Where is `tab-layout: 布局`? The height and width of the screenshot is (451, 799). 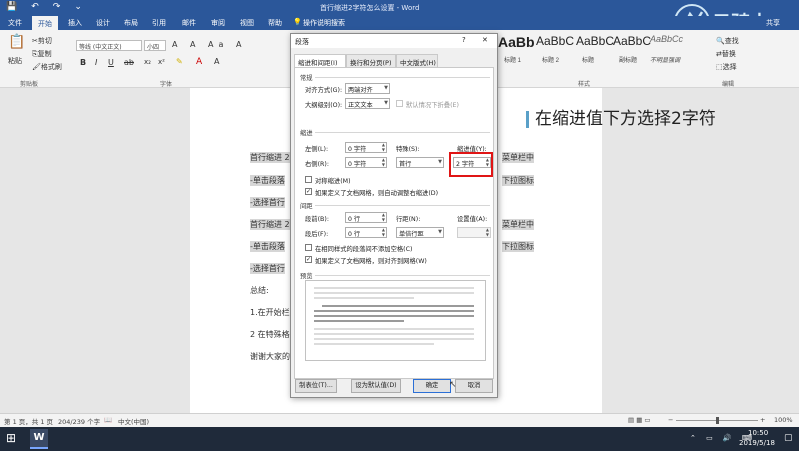 tab-layout: 布局 is located at coordinates (131, 23).